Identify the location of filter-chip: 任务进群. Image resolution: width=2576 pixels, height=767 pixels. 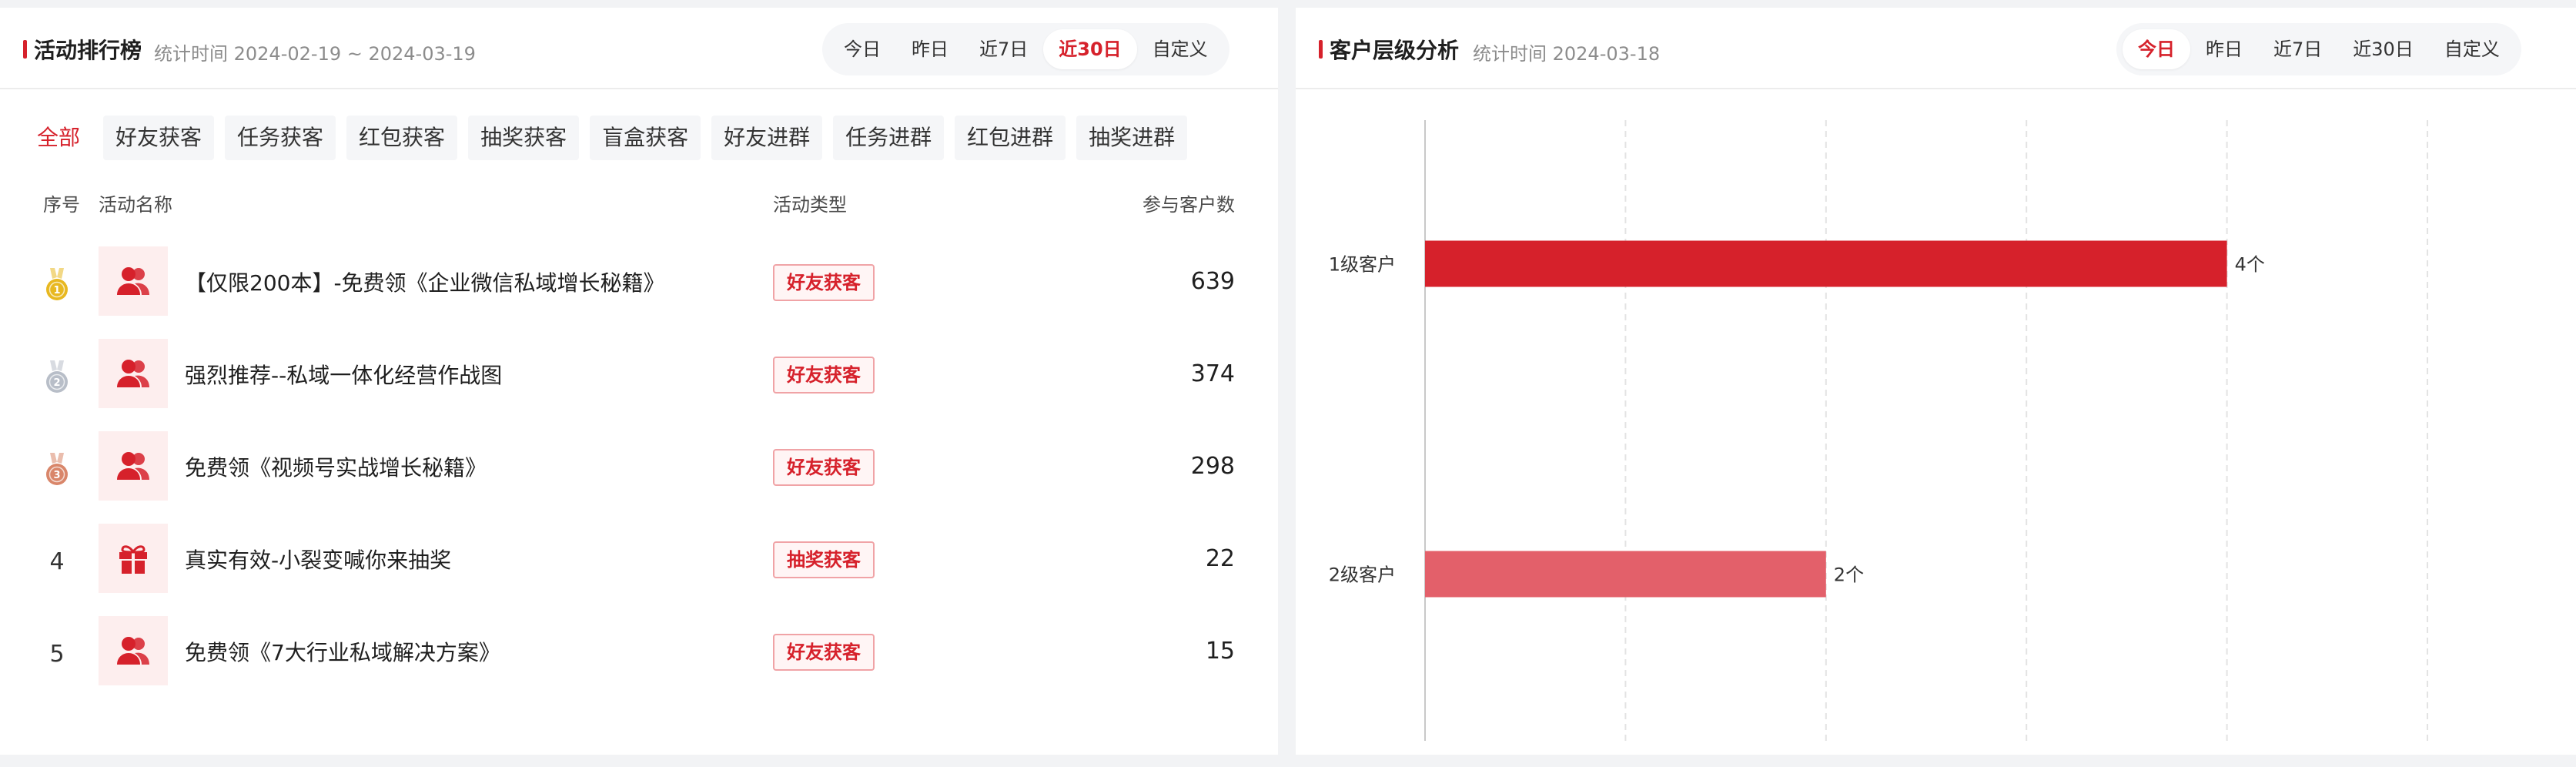
(889, 138).